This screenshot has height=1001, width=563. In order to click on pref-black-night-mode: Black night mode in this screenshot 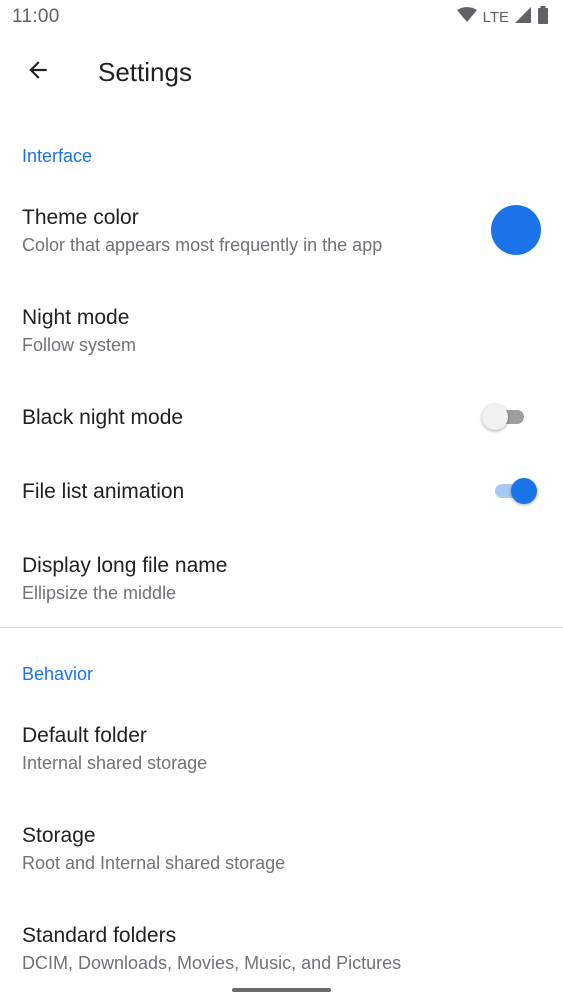, I will do `click(281, 420)`.